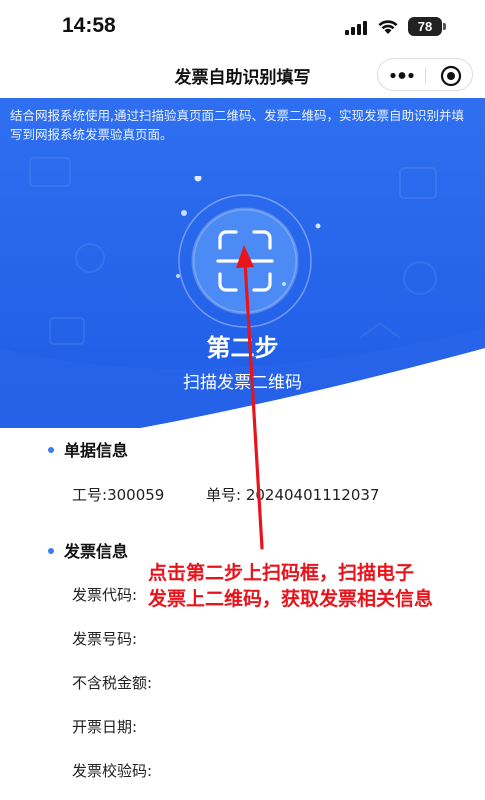 This screenshot has height=800, width=485. Describe the element at coordinates (242, 348) in the screenshot. I see `step-title: 第二步` at that location.